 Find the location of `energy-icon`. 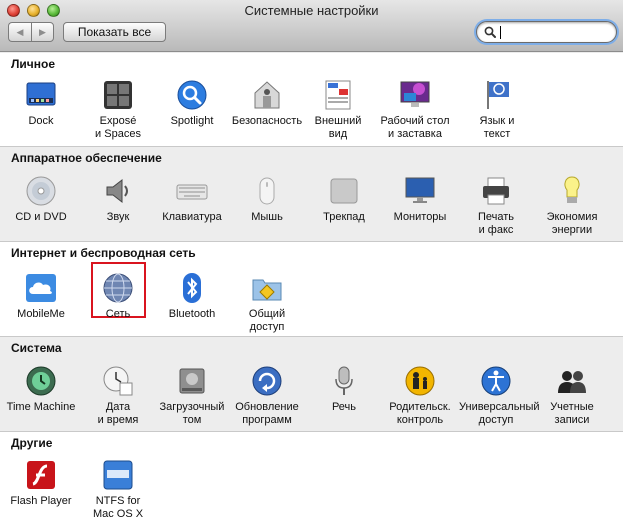

energy-icon is located at coordinates (572, 189).